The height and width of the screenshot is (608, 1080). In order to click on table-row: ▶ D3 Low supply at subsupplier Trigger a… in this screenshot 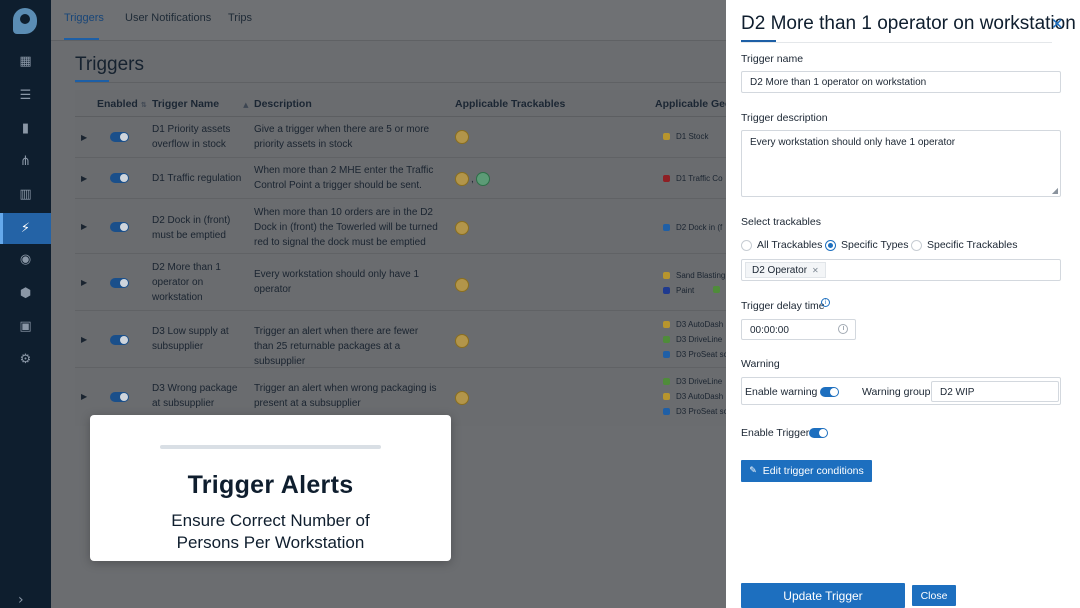, I will do `click(401, 339)`.